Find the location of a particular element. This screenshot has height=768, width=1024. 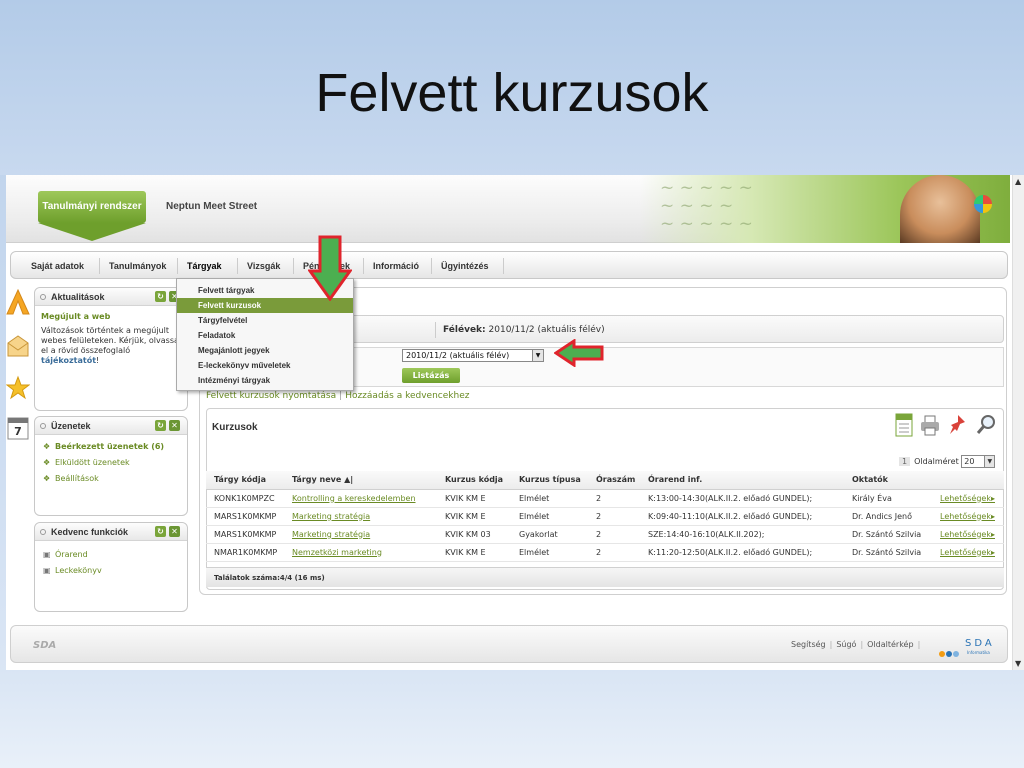

a-letter-icon is located at coordinates (18, 302).